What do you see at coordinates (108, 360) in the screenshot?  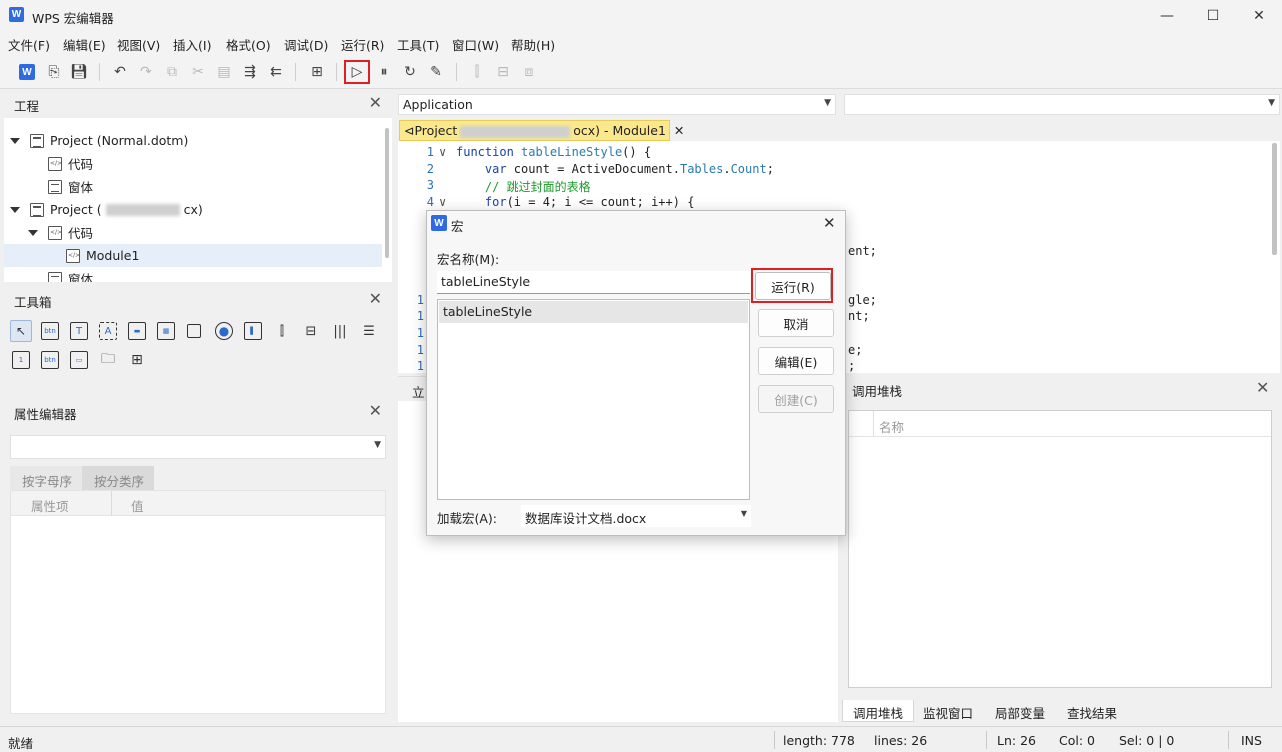 I see `folder-tool-icon: 🗀︎` at bounding box center [108, 360].